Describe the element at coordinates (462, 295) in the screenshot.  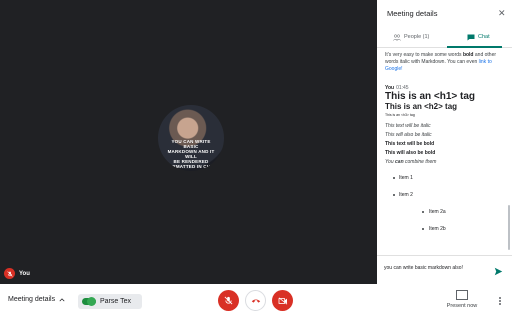
I see `present-icon` at that location.